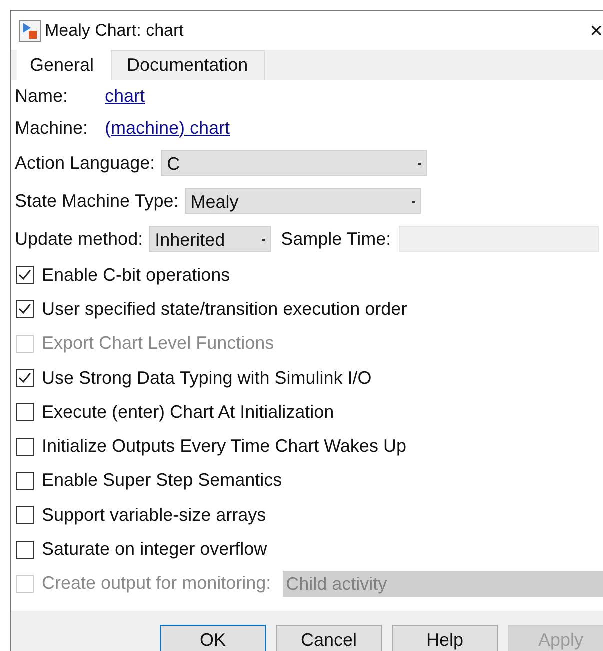  I want to click on name-link: chart, so click(125, 96).